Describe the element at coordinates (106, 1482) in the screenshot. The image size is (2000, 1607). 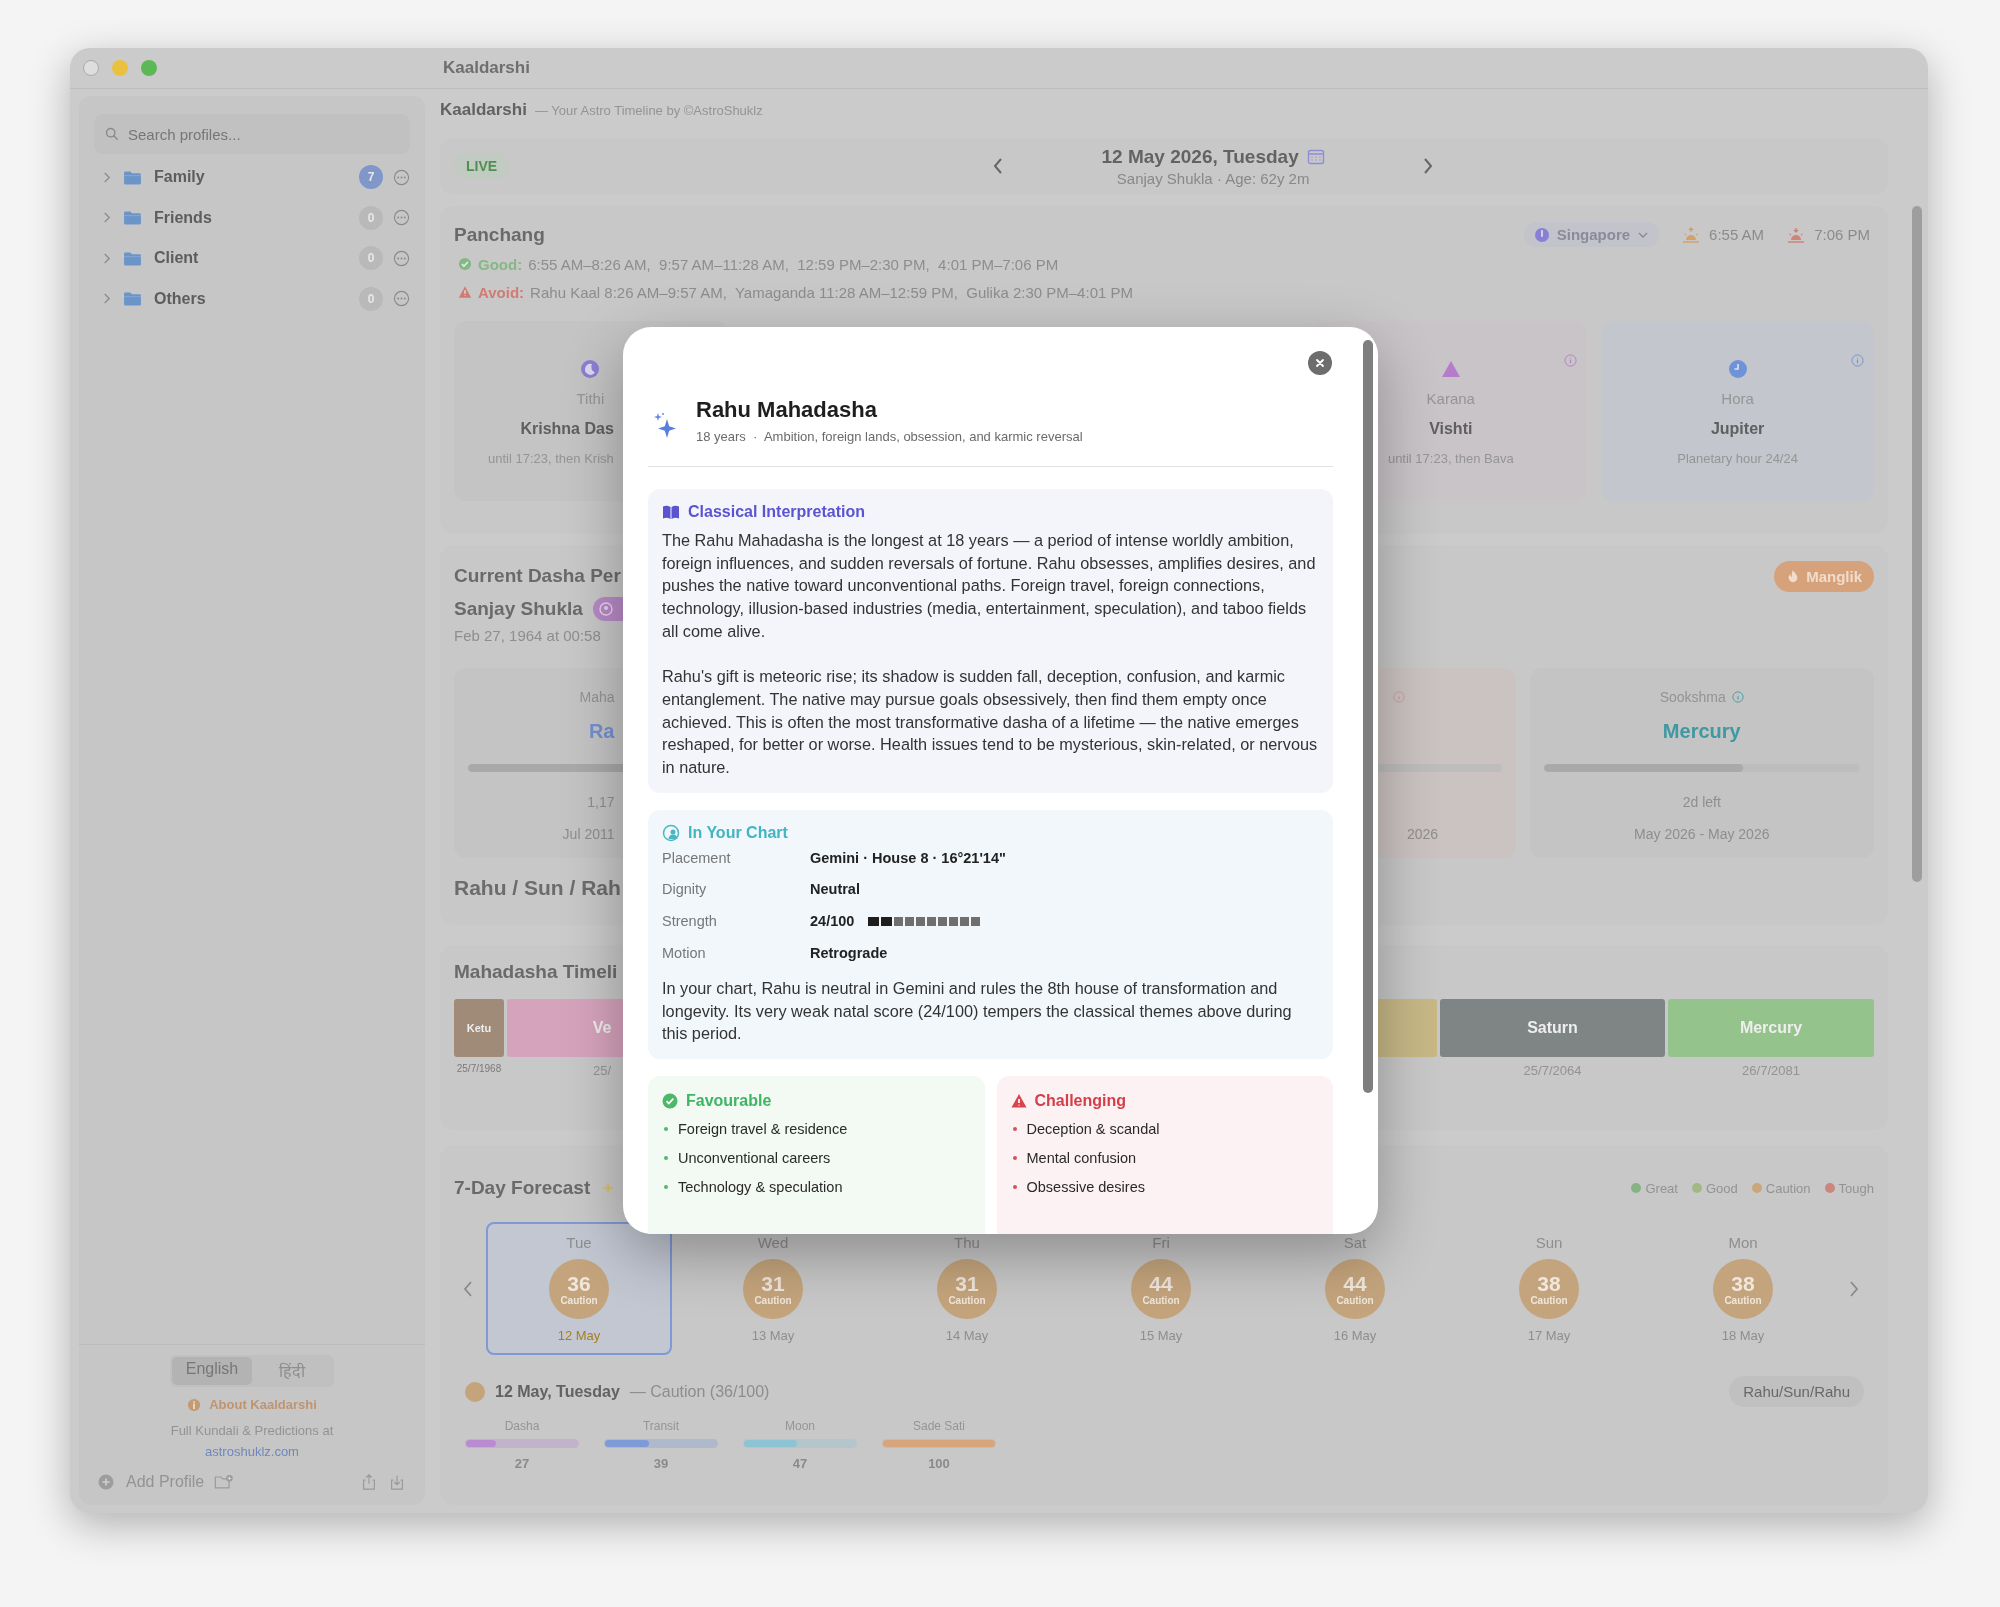
I see `plus-circle-icon` at that location.